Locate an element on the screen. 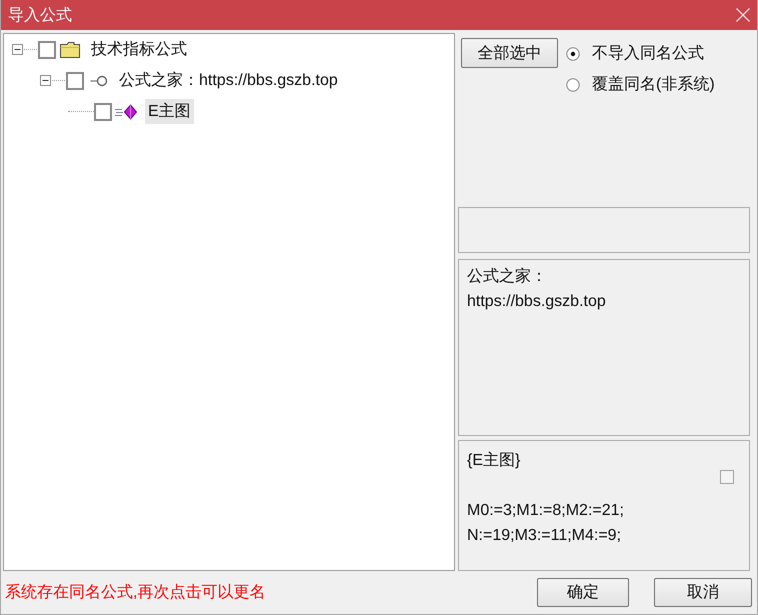 Image resolution: width=758 pixels, height=615 pixels. ok-button: 确定 is located at coordinates (583, 592).